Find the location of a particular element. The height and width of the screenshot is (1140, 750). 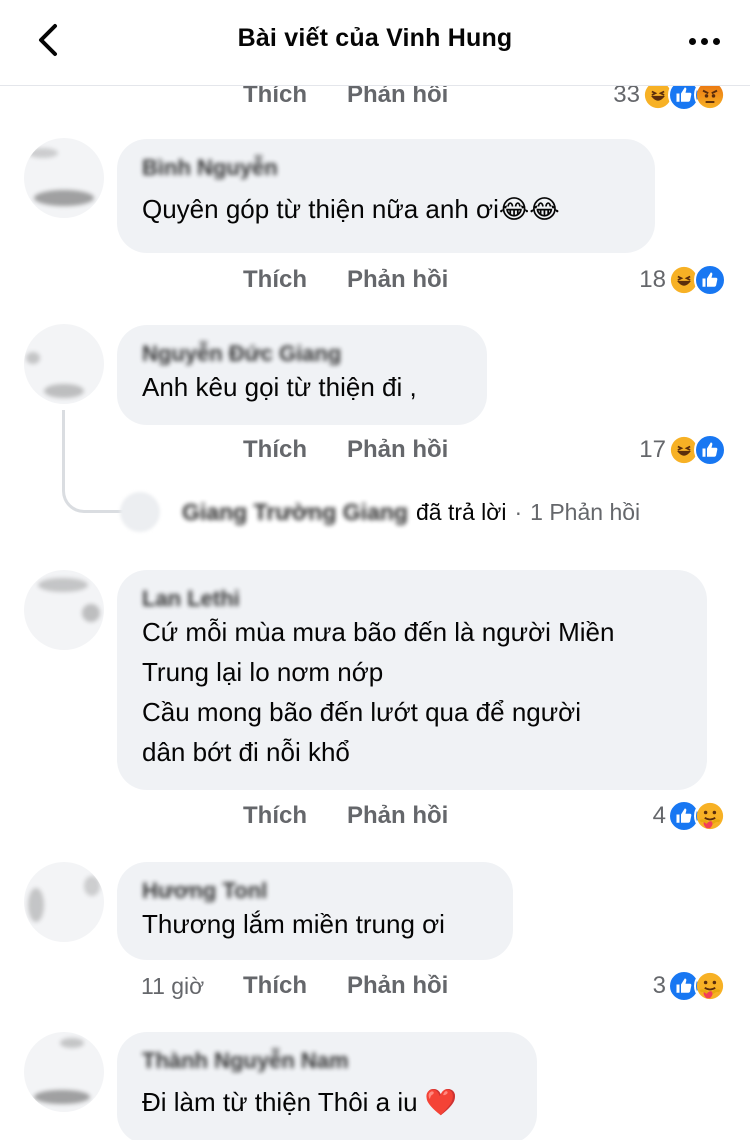

comment-timestamp: 11 giờ is located at coordinates (172, 986).